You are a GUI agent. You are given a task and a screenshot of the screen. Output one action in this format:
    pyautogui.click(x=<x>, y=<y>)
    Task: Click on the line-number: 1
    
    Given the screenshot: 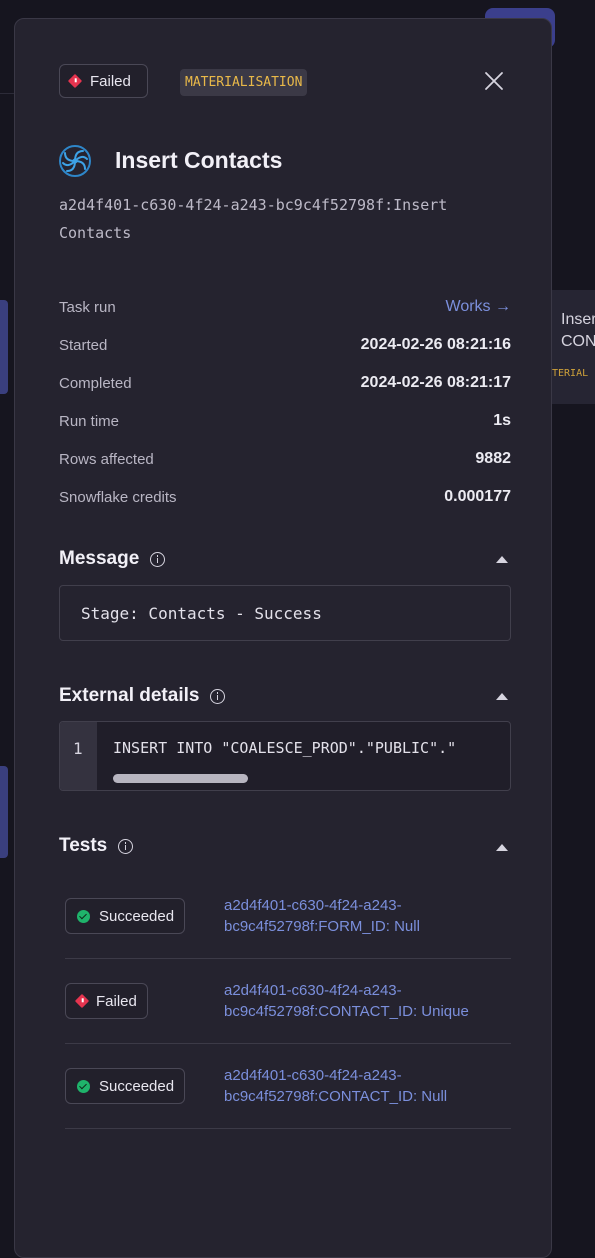 What is the action you would take?
    pyautogui.click(x=78, y=748)
    